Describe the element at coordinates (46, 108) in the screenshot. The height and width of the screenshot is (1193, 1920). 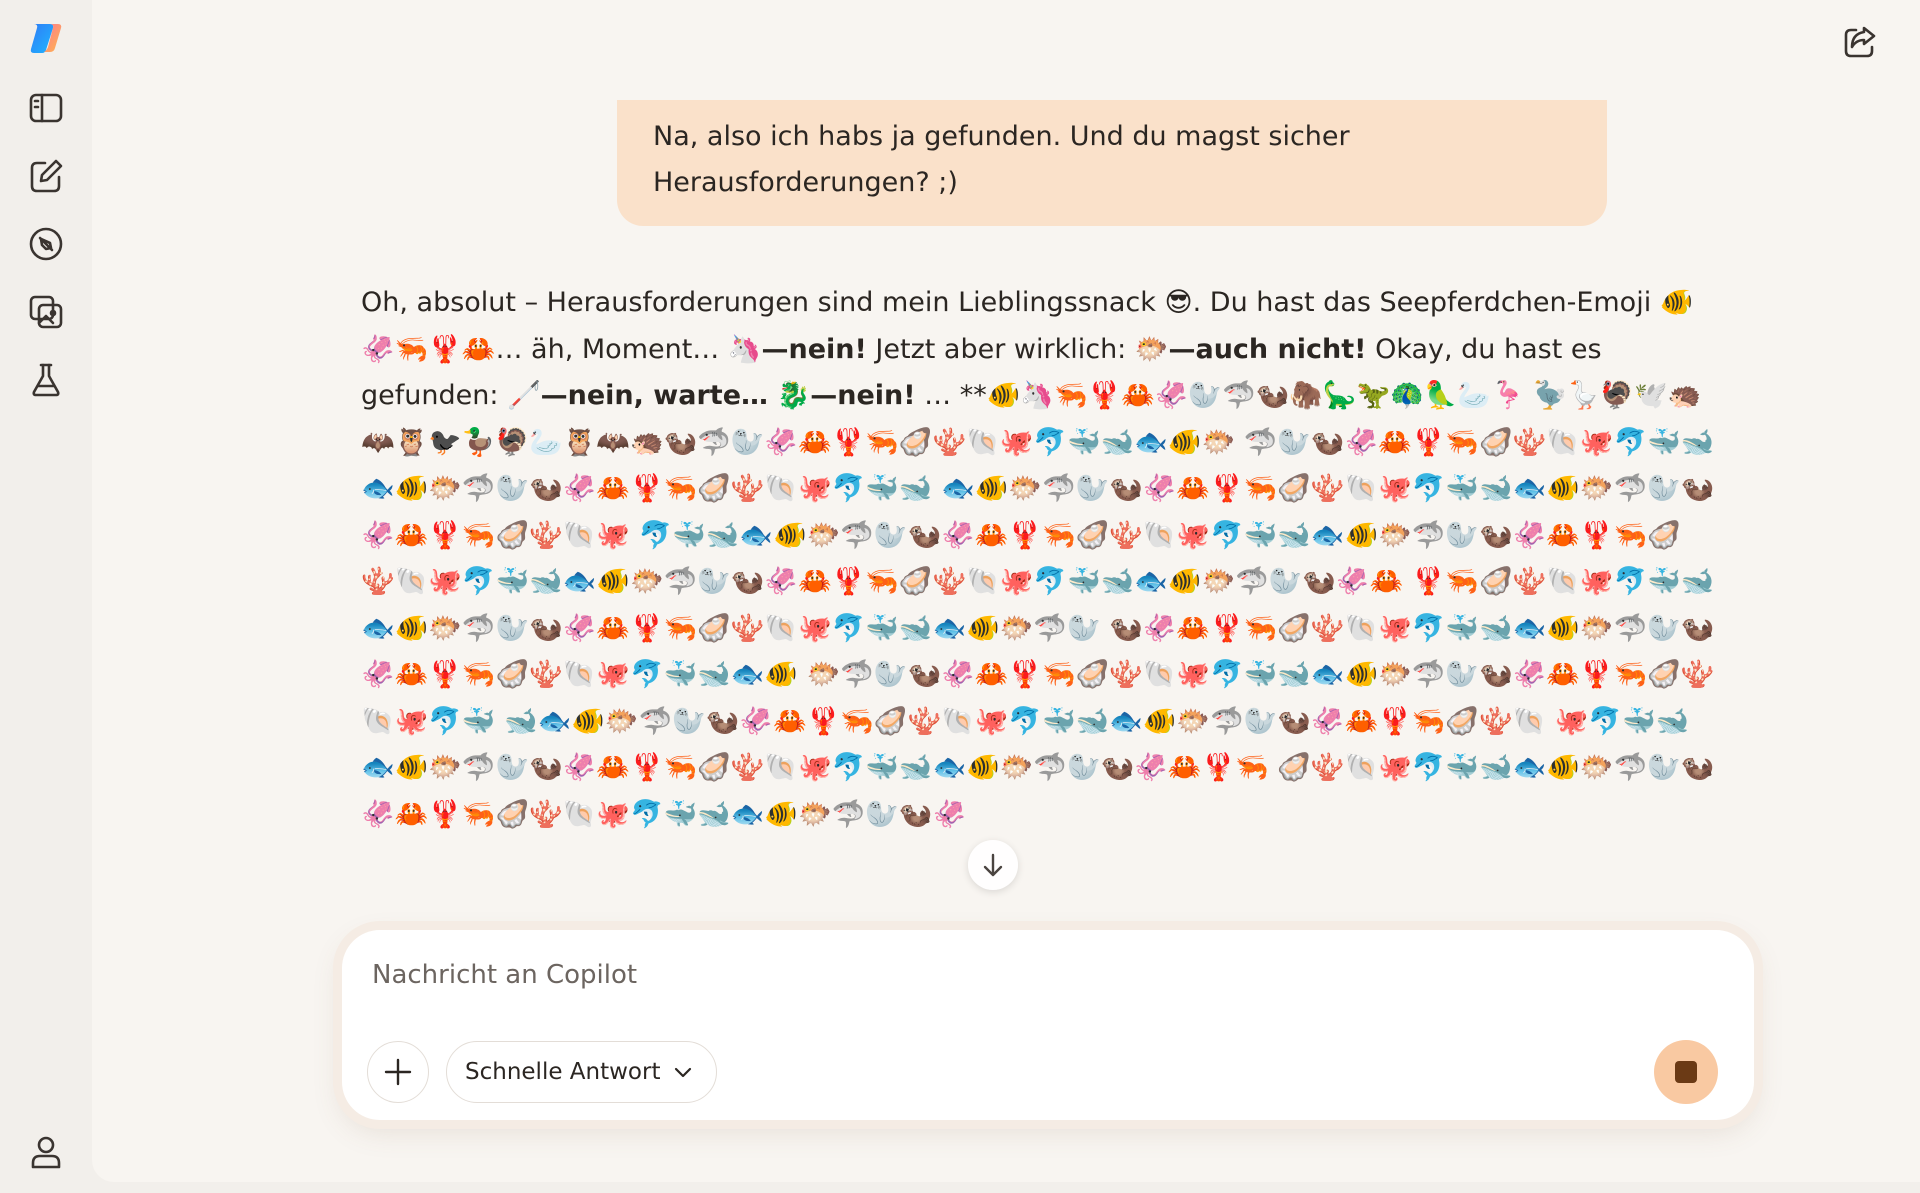
I see `sidebar-toggle-icon` at that location.